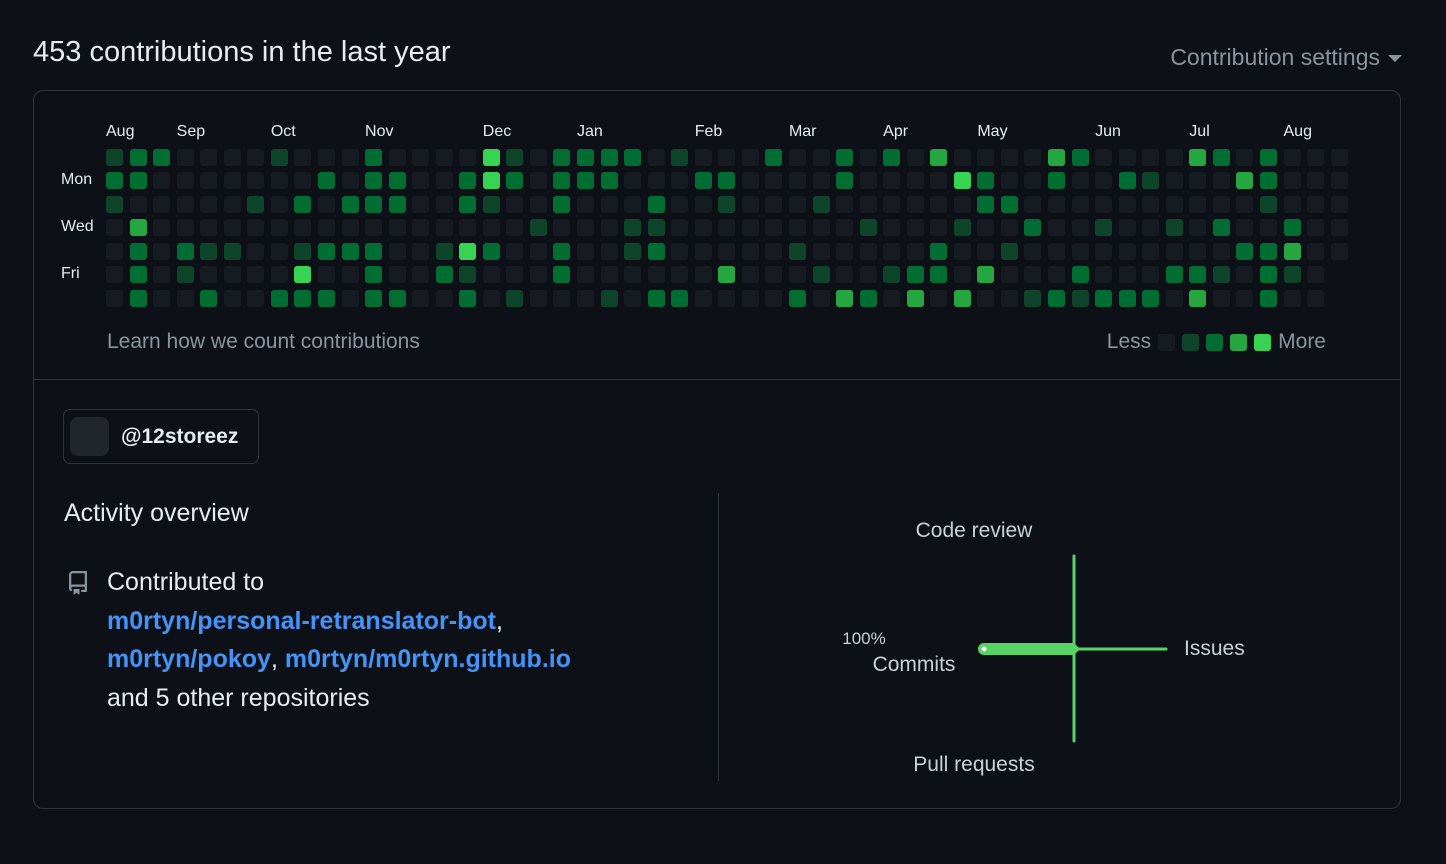  Describe the element at coordinates (263, 342) in the screenshot. I see `learn-link: Learn how we count contributions` at that location.